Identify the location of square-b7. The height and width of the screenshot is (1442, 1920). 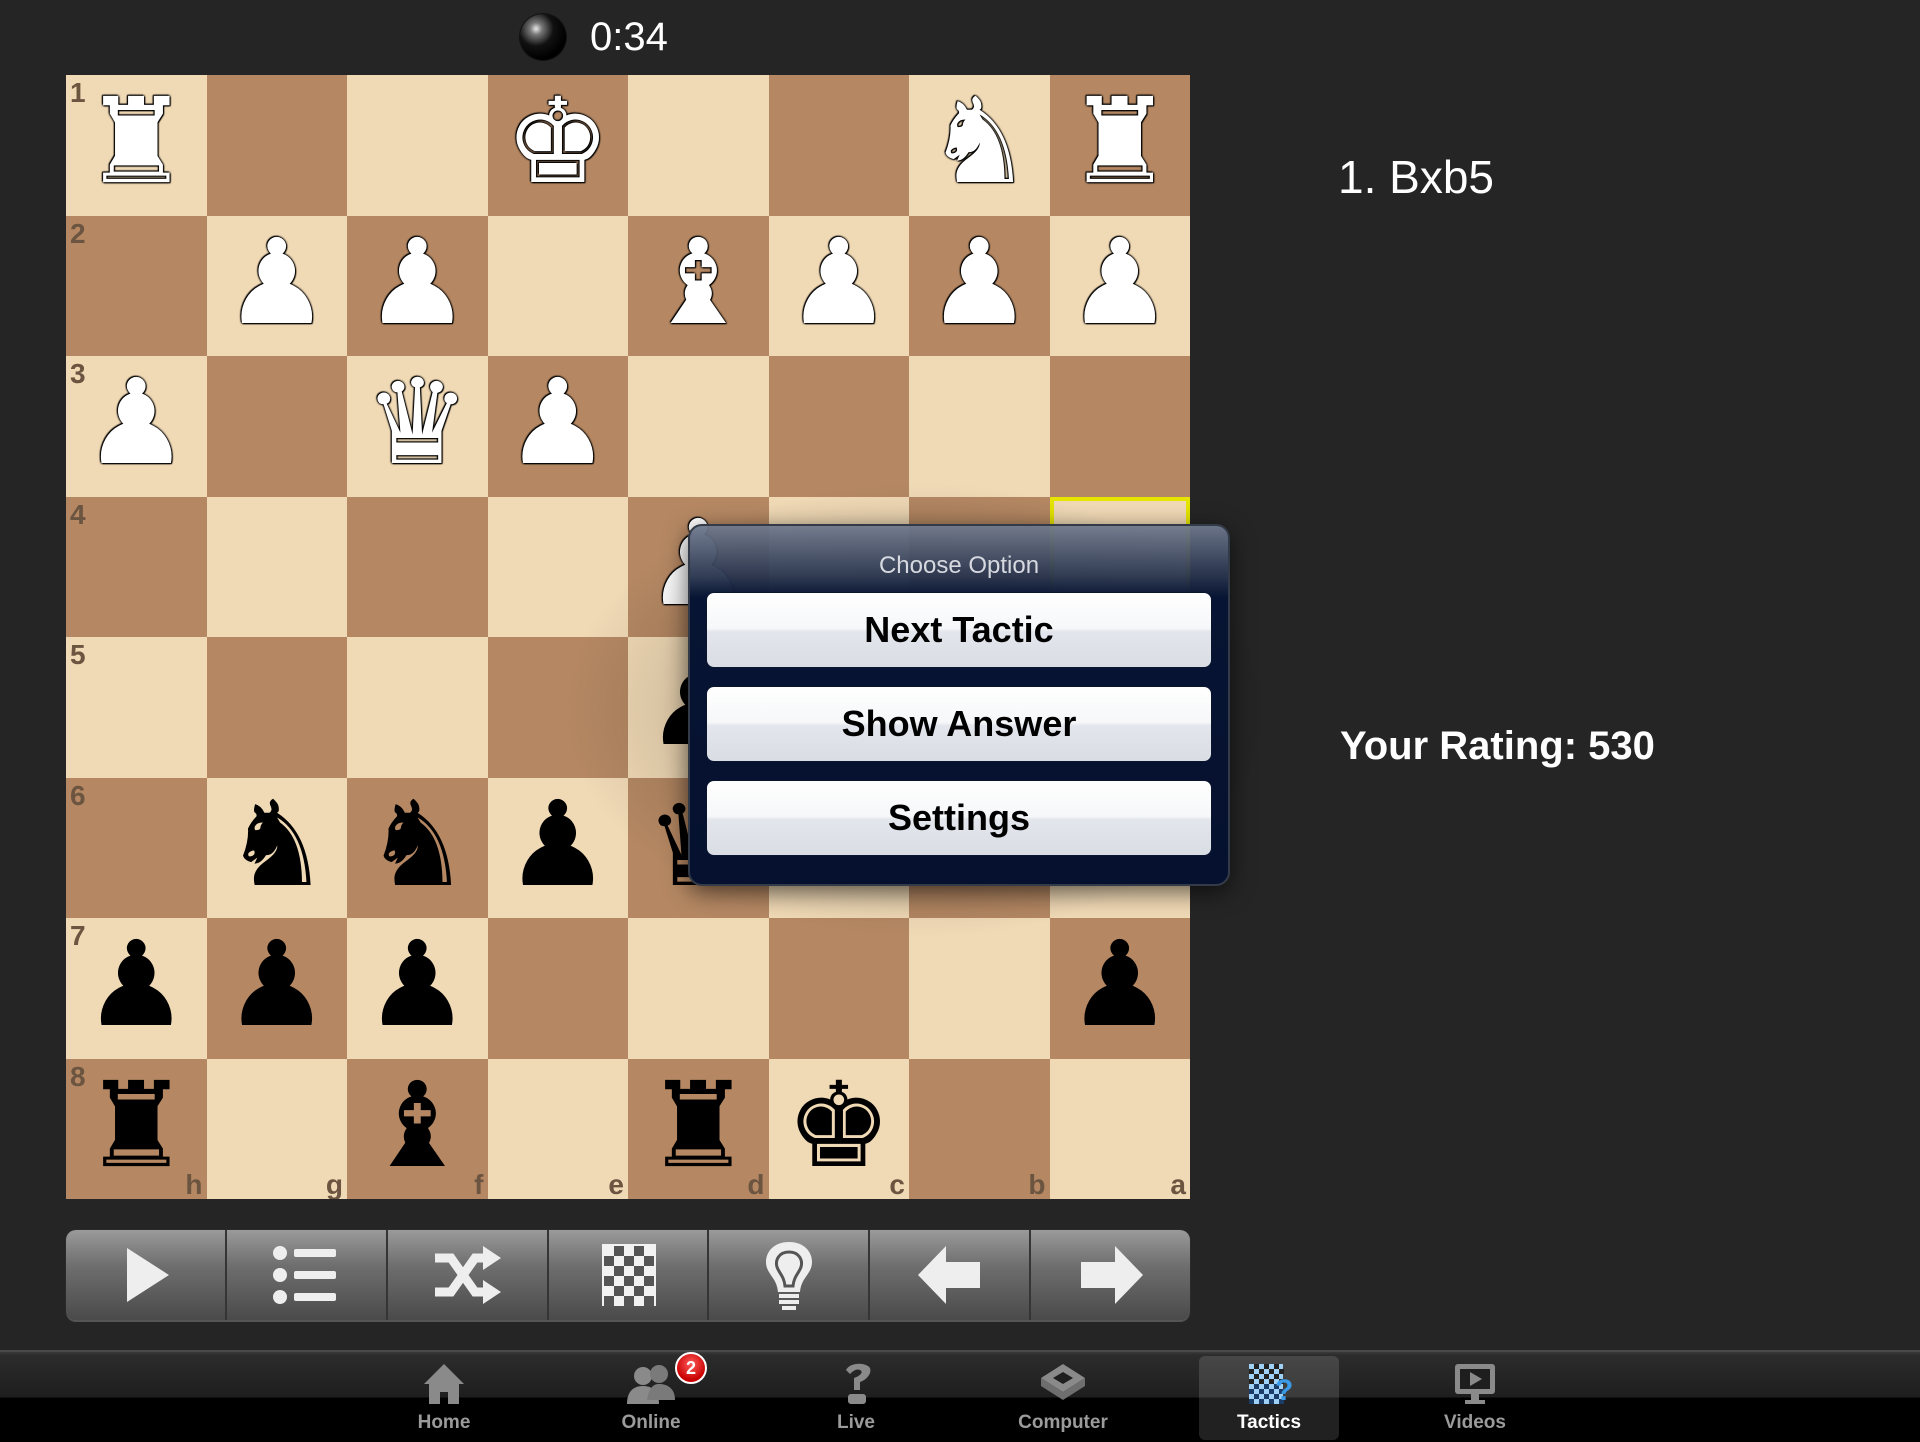
(979, 988).